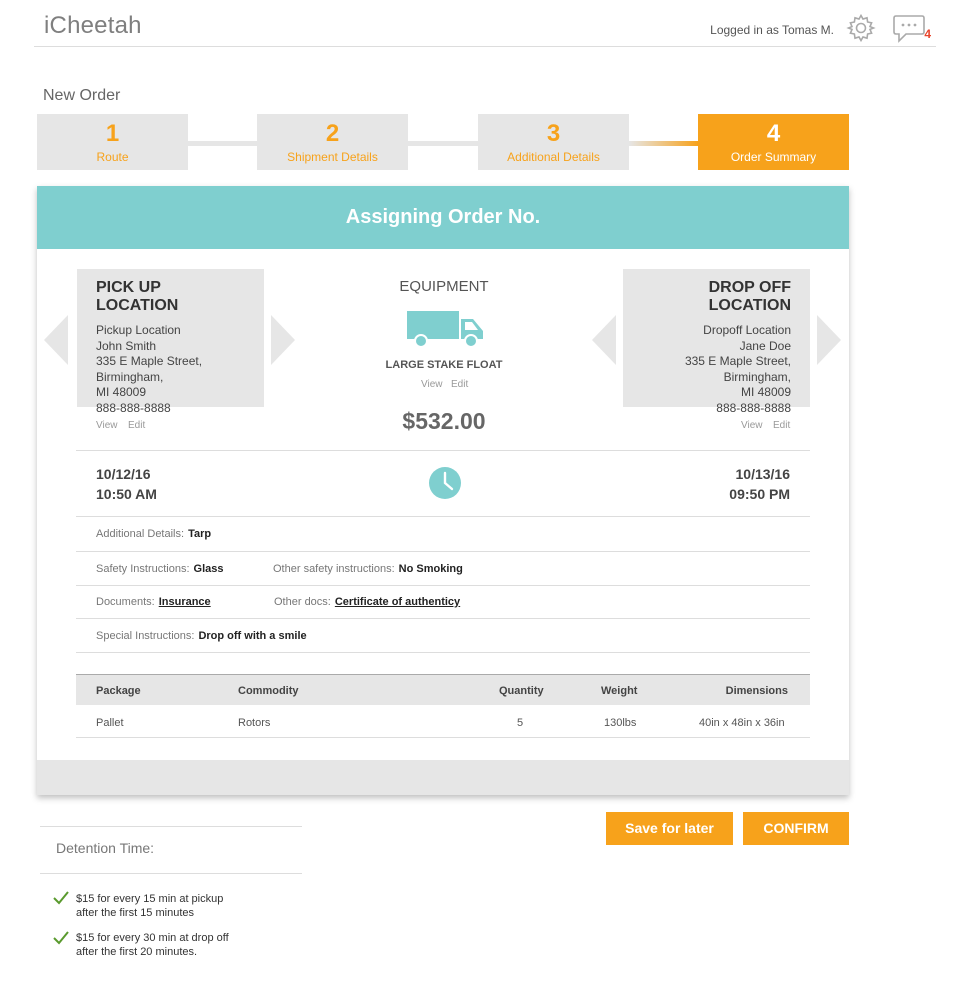 Image resolution: width=960 pixels, height=992 pixels. I want to click on detention-note-line: $15 for every 30 min at drop off, so click(152, 938).